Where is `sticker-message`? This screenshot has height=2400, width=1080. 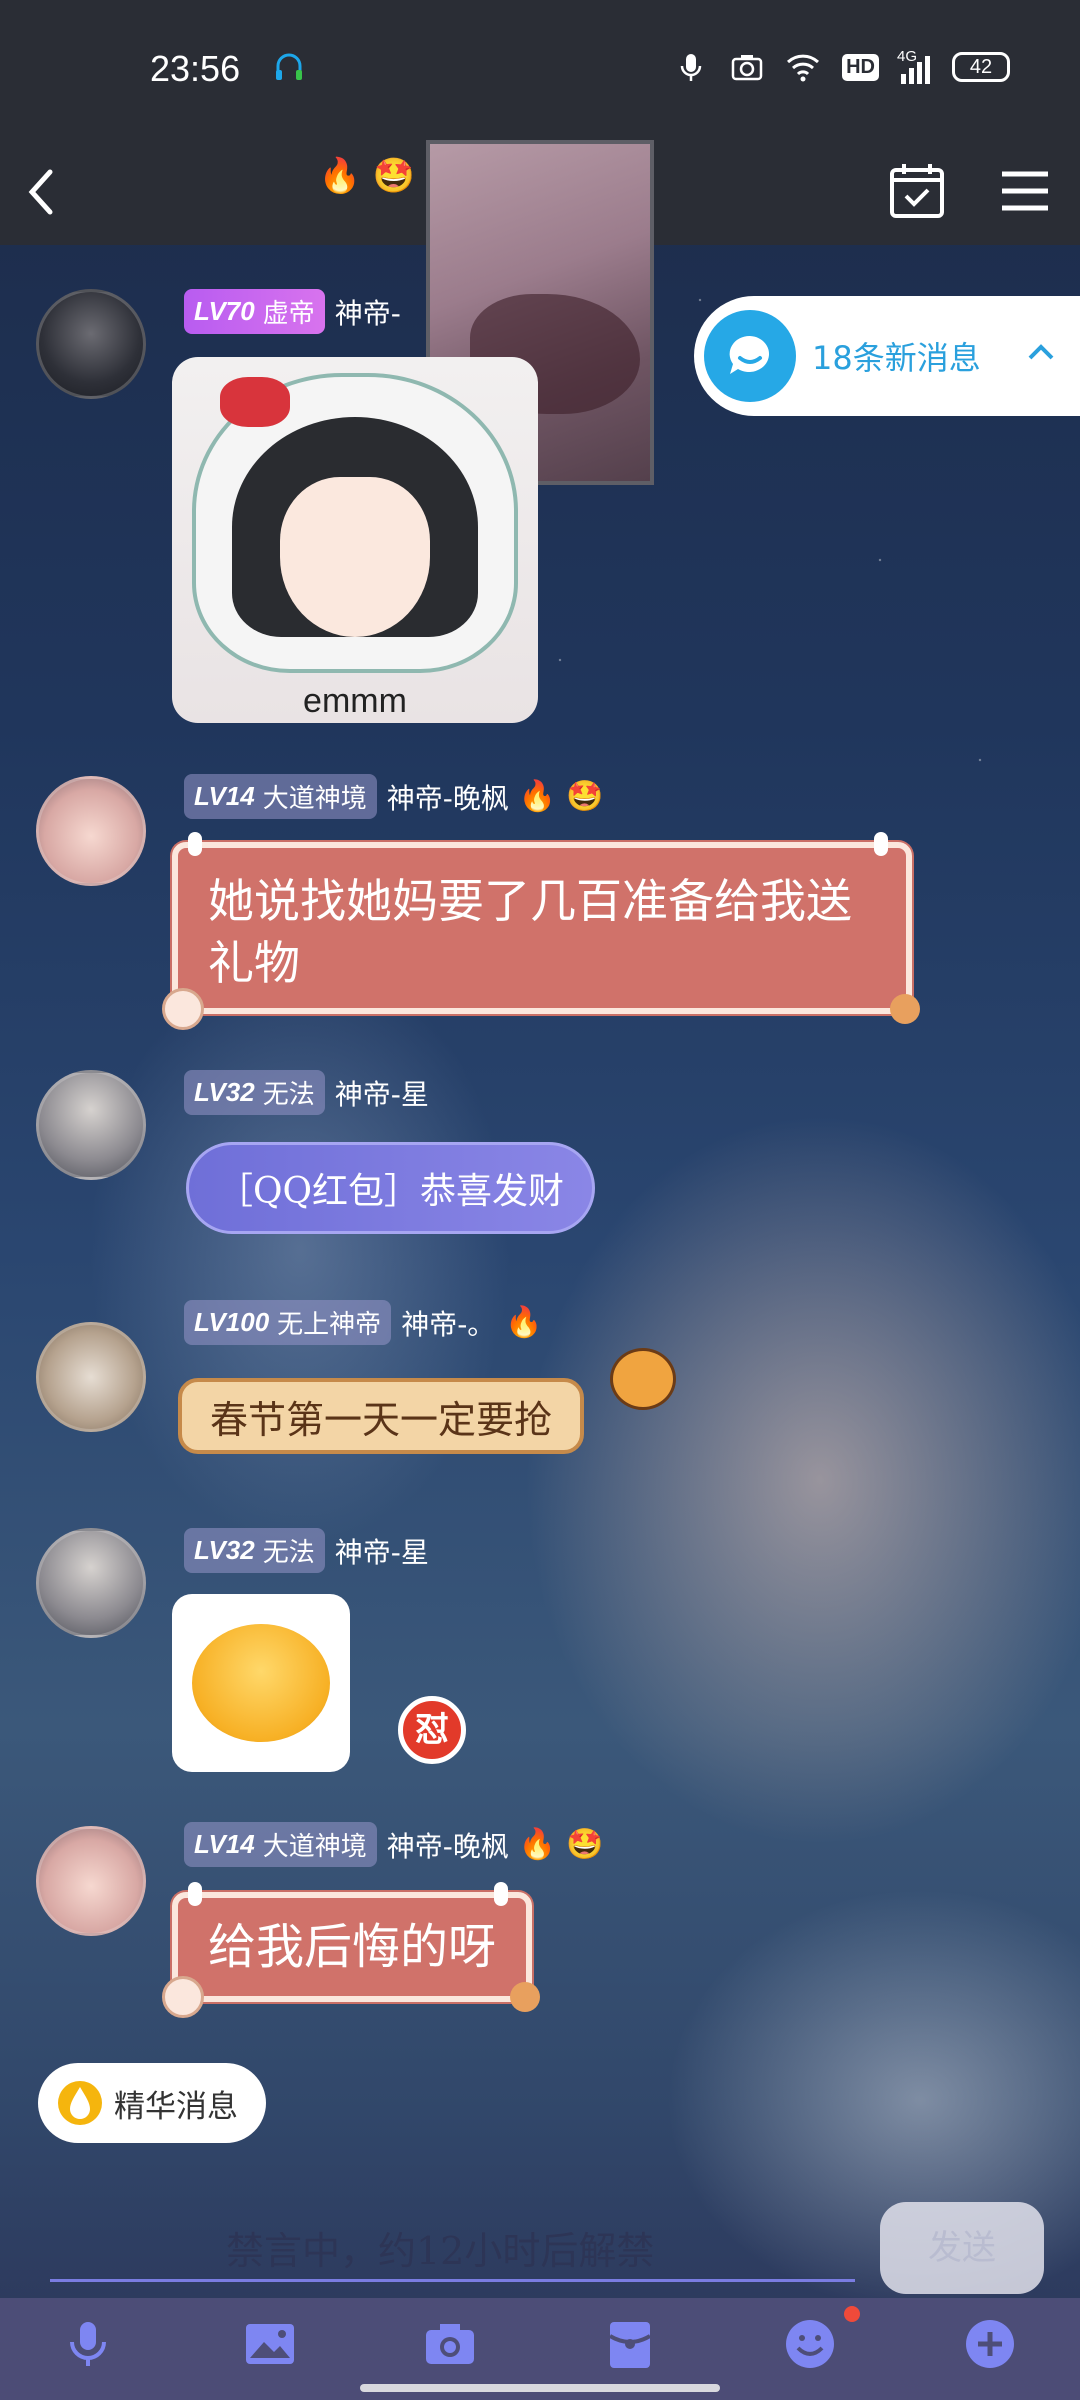 sticker-message is located at coordinates (261, 1683).